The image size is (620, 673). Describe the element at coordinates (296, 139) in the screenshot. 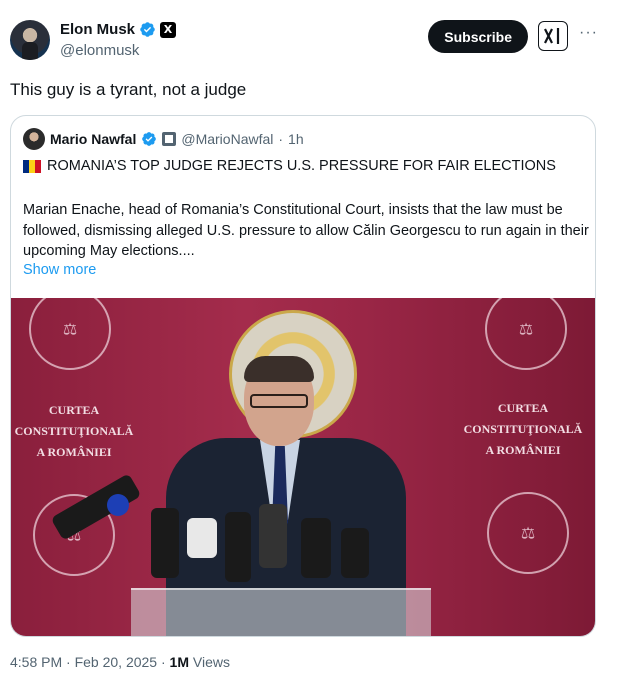

I see `quoted-timestamp: 1h` at that location.